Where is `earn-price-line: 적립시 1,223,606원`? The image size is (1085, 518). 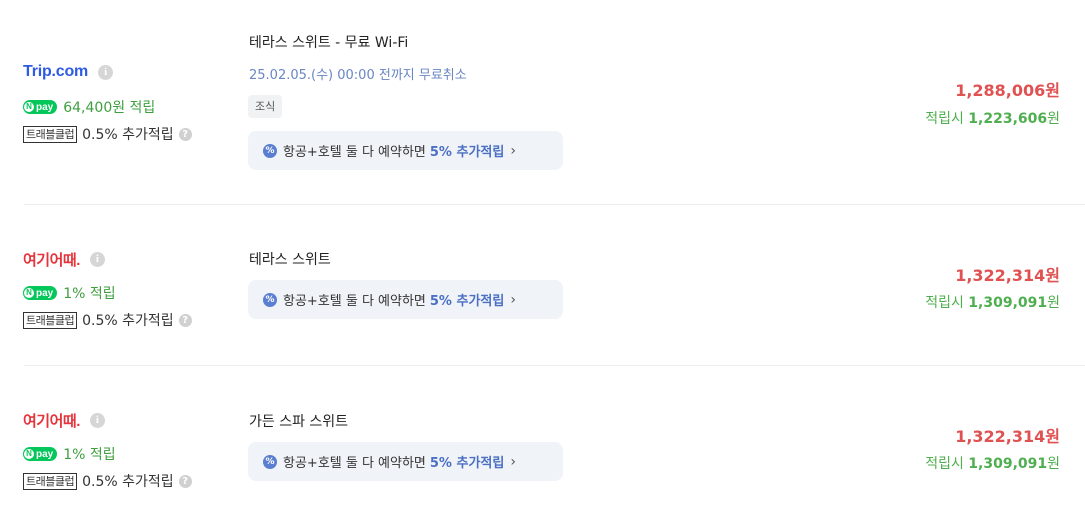 earn-price-line: 적립시 1,223,606원 is located at coordinates (992, 118).